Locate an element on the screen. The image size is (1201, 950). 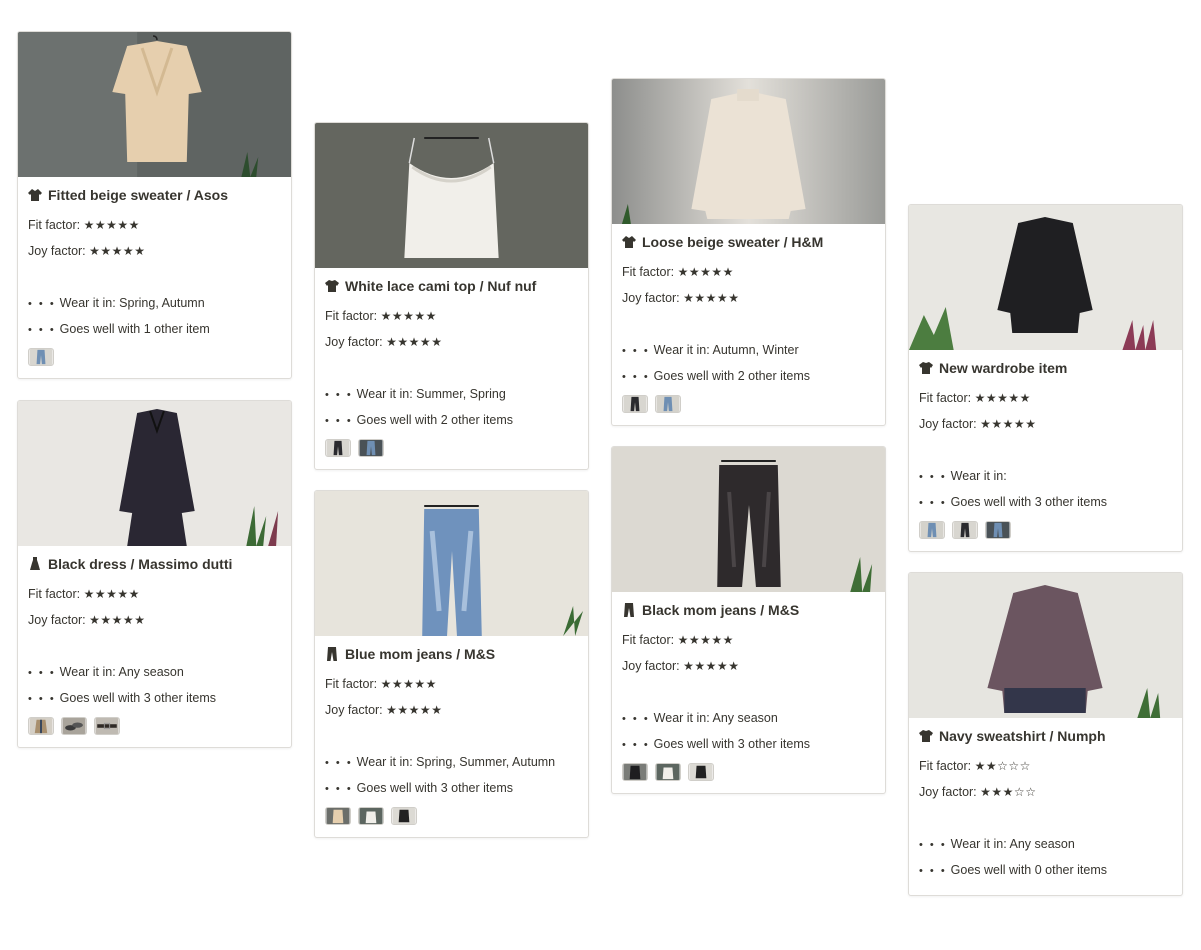
wear-season: • • • Wear it in: Summer, Spring is located at coordinates (415, 394).